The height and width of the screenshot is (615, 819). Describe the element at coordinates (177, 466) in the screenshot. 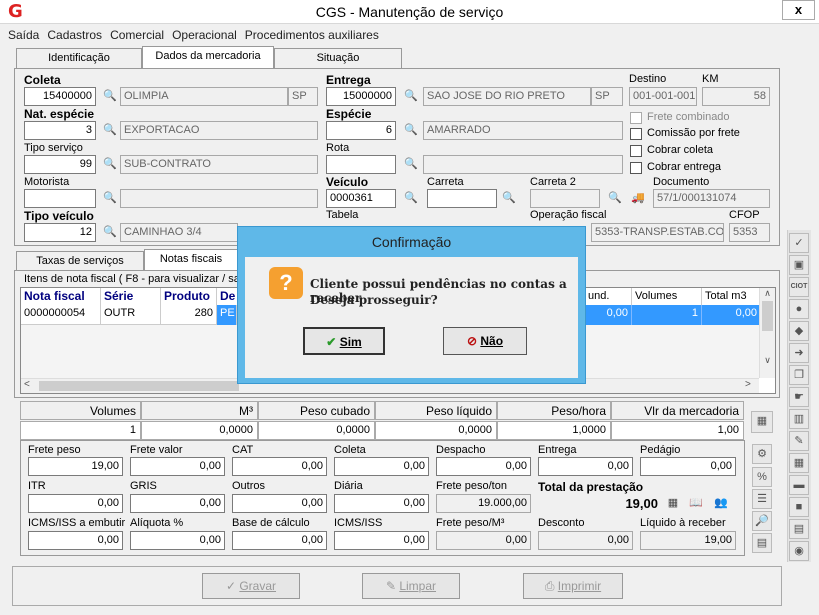

I see `frete-valor-input: 0,00` at that location.